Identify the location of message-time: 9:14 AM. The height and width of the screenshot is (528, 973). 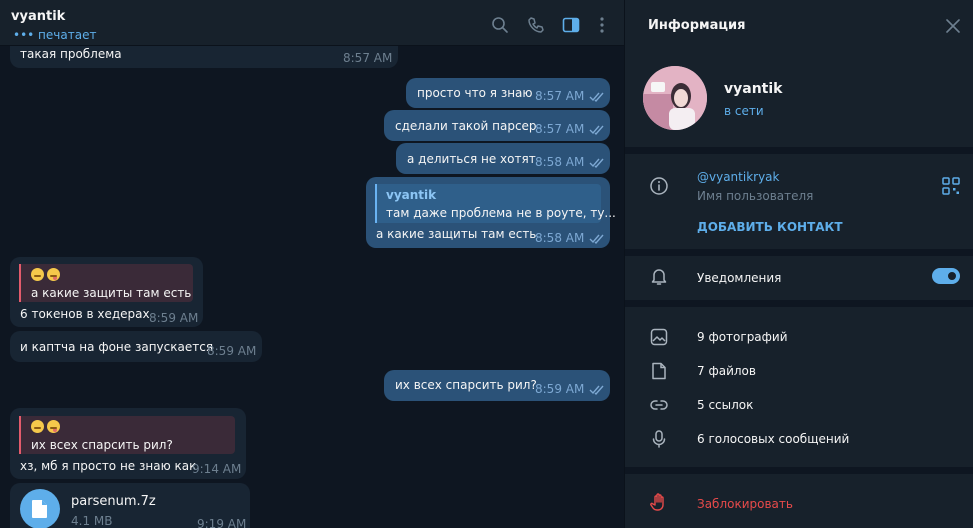
(217, 469).